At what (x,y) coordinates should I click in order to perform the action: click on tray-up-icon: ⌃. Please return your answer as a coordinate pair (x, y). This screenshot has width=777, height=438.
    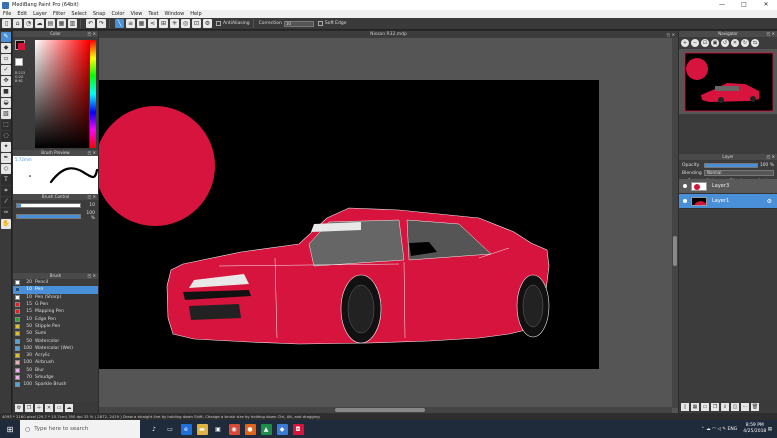
    Looking at the image, I should click on (703, 429).